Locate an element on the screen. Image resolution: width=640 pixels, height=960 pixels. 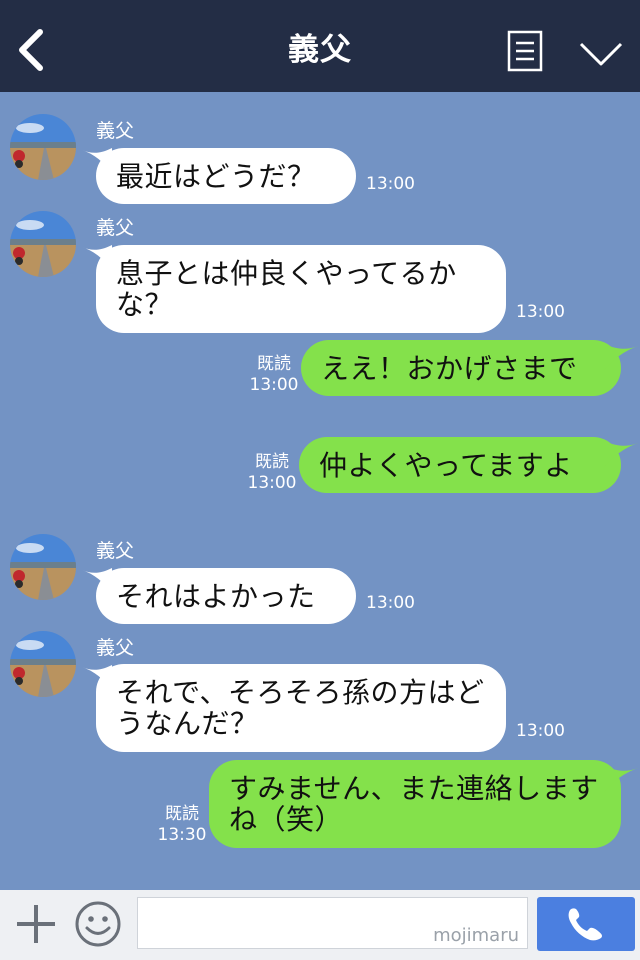
phone-icon is located at coordinates (585, 924).